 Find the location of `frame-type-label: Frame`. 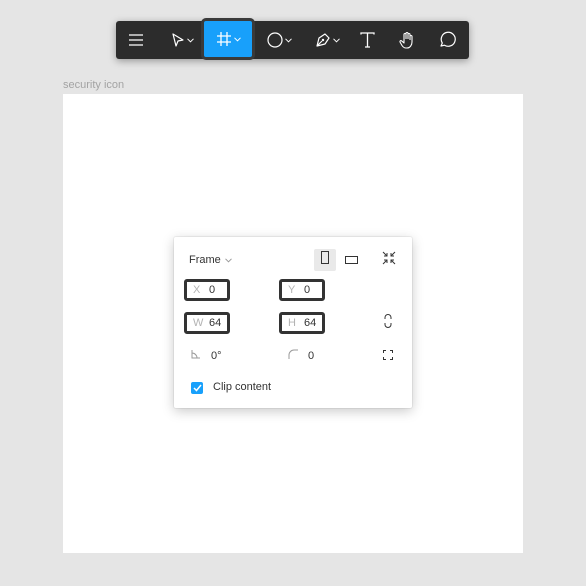

frame-type-label: Frame is located at coordinates (205, 260).